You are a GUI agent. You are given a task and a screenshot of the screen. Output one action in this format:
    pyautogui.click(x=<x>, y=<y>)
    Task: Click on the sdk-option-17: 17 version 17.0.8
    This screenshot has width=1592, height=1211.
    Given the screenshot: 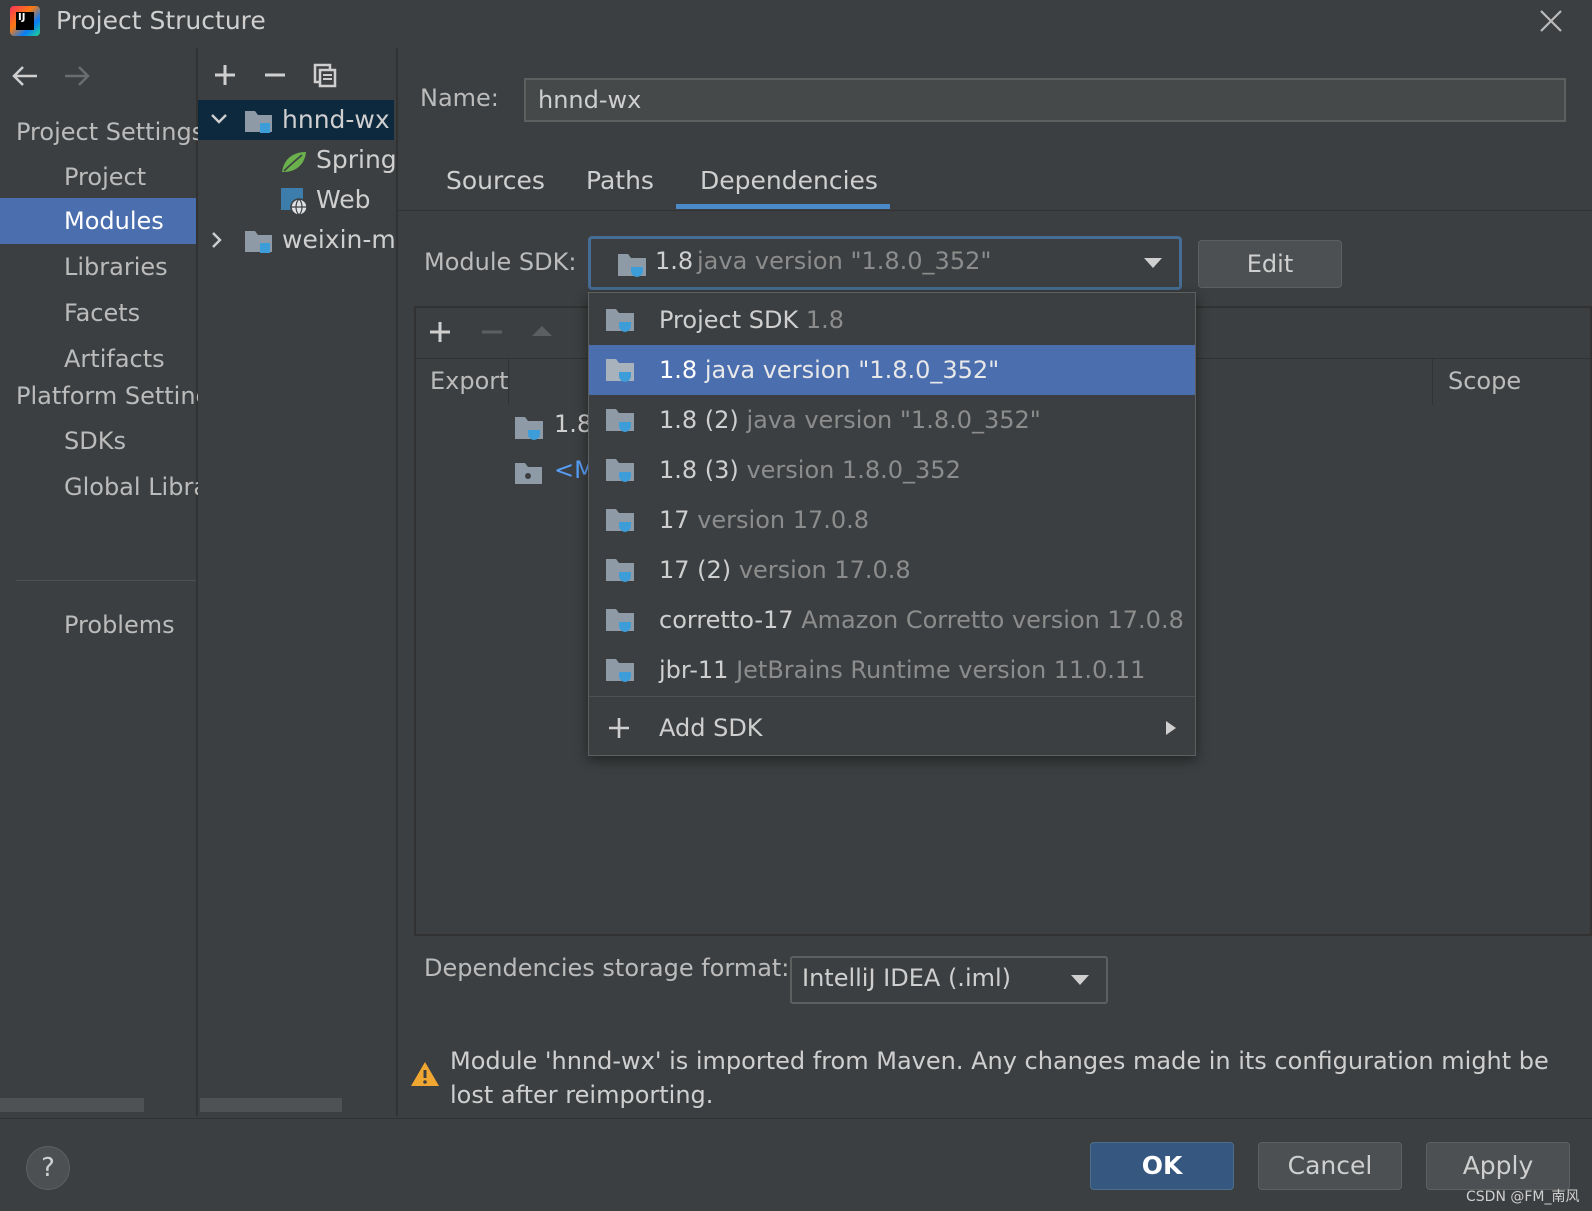 What is the action you would take?
    pyautogui.click(x=892, y=520)
    